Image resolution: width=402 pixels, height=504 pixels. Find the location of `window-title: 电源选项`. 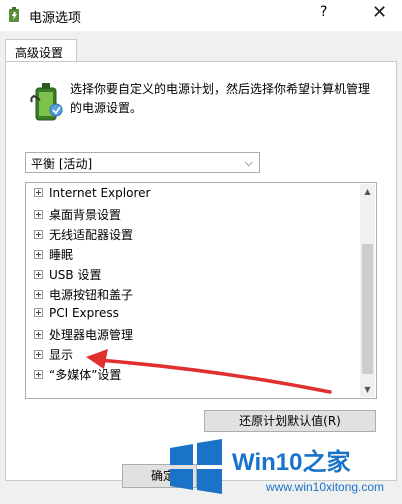

window-title: 电源选项 is located at coordinates (55, 18).